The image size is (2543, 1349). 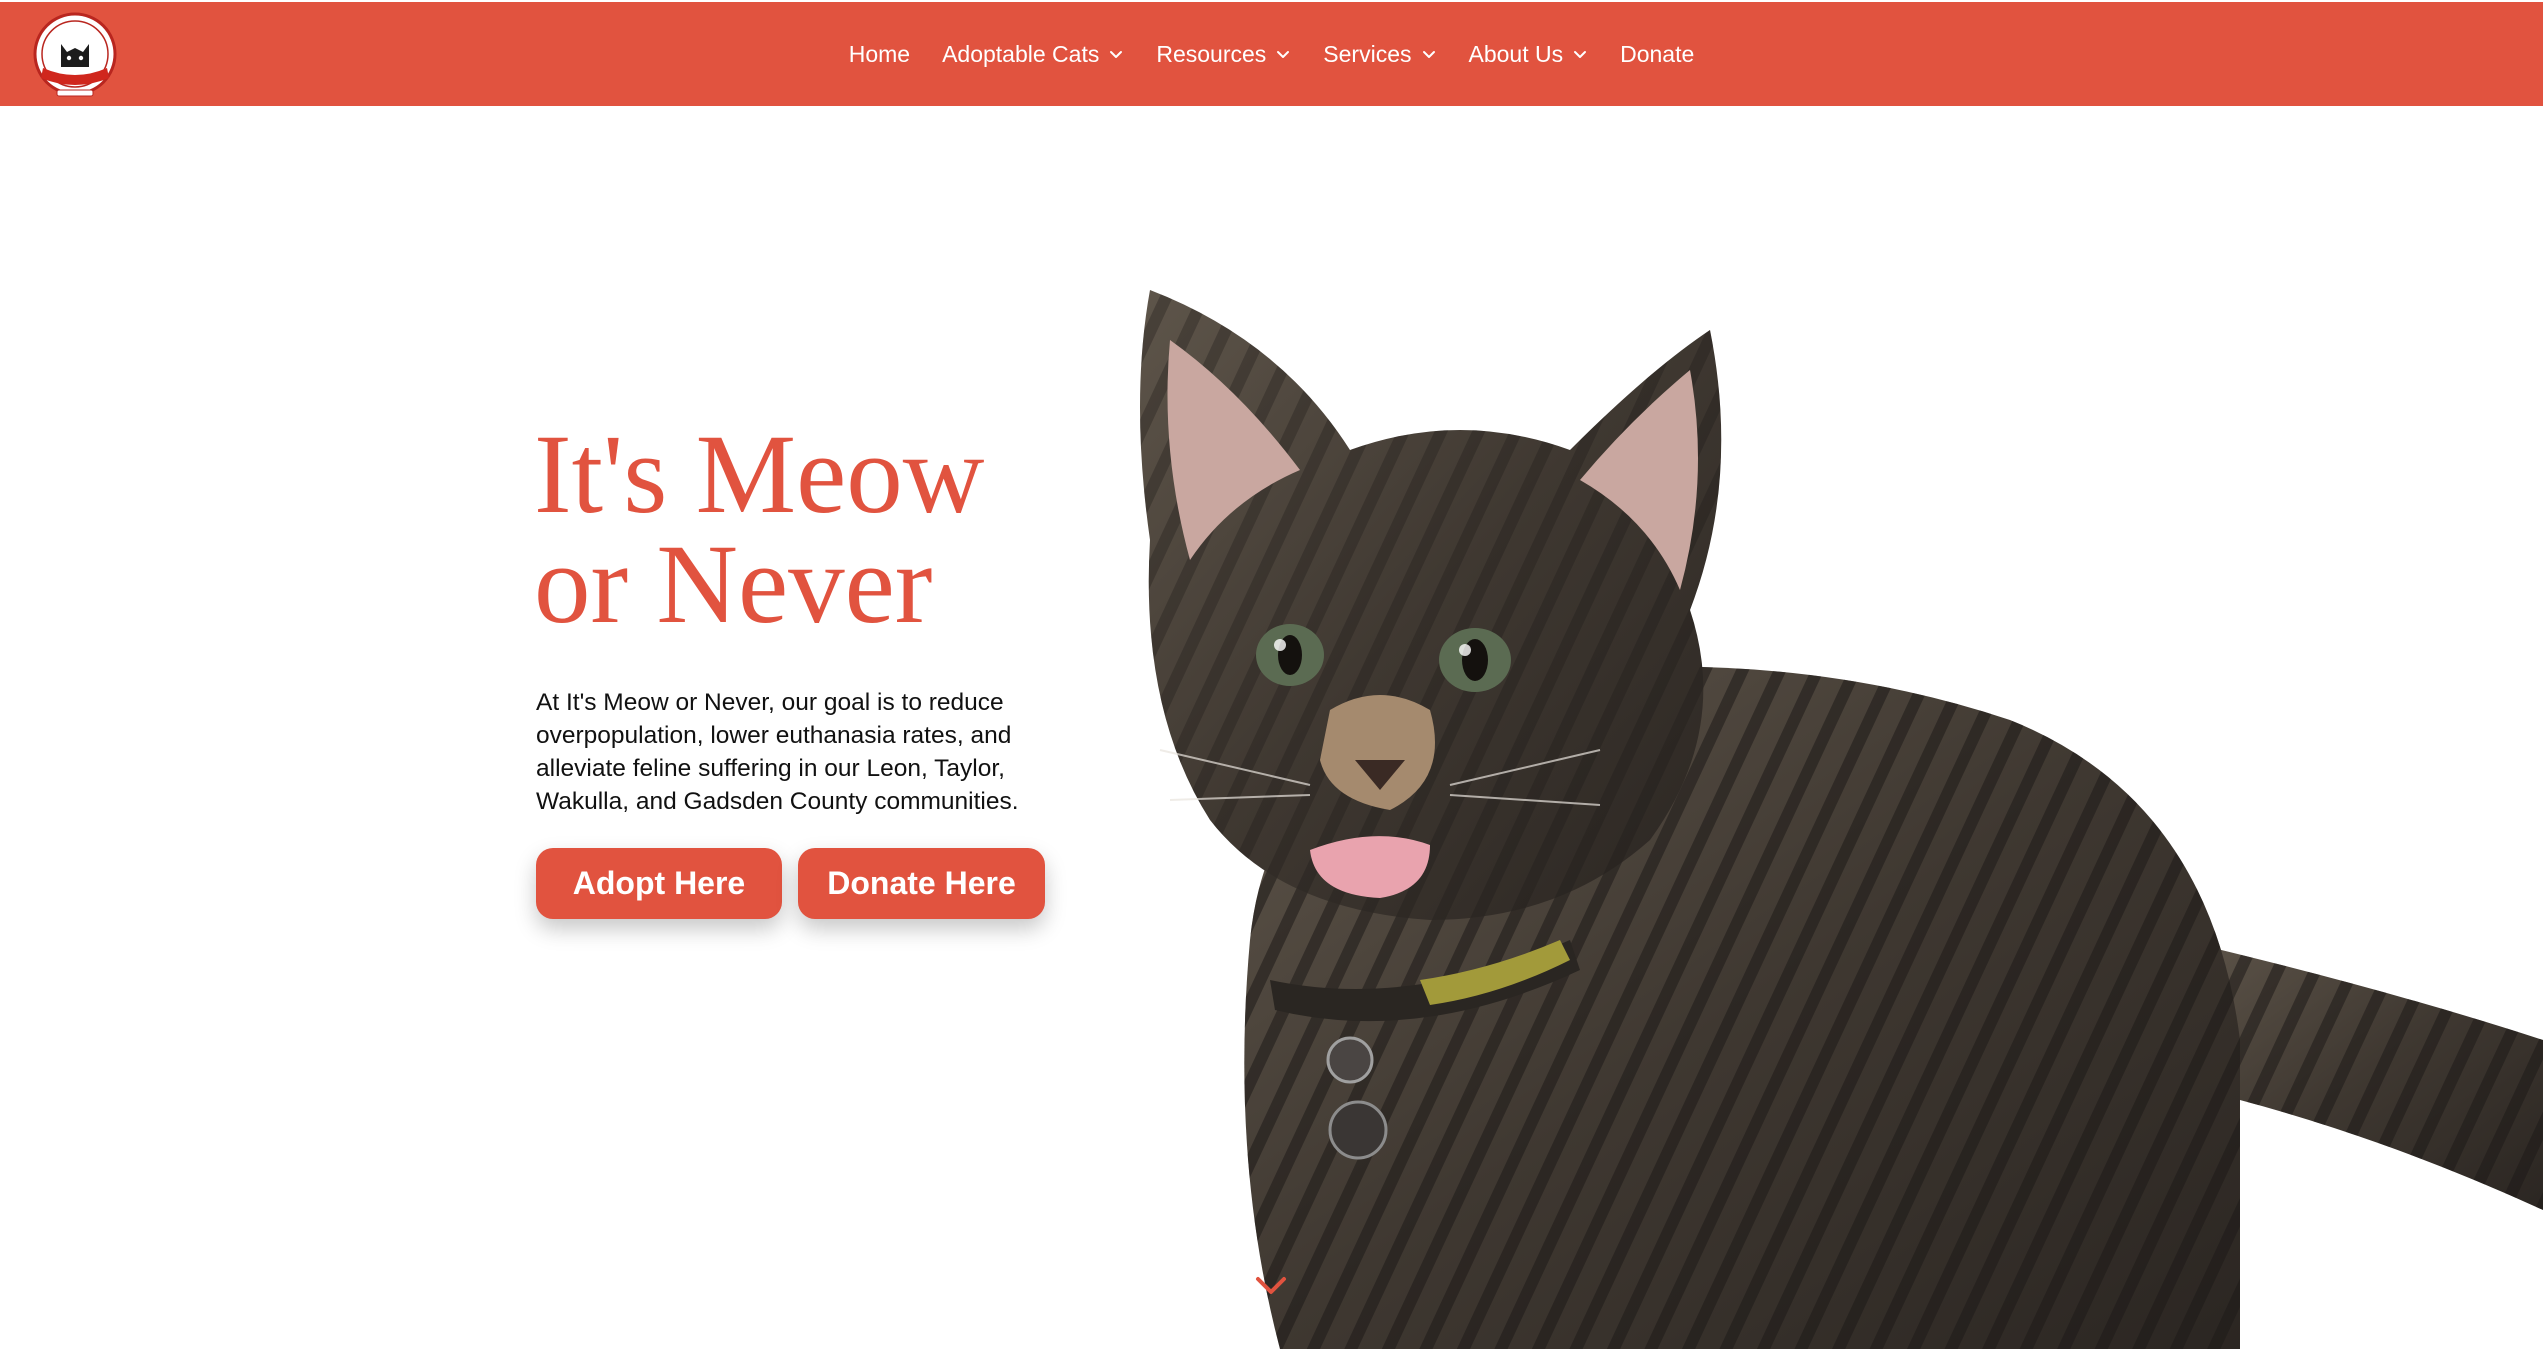 What do you see at coordinates (1516, 53) in the screenshot?
I see `nav-about-us-label: About Us` at bounding box center [1516, 53].